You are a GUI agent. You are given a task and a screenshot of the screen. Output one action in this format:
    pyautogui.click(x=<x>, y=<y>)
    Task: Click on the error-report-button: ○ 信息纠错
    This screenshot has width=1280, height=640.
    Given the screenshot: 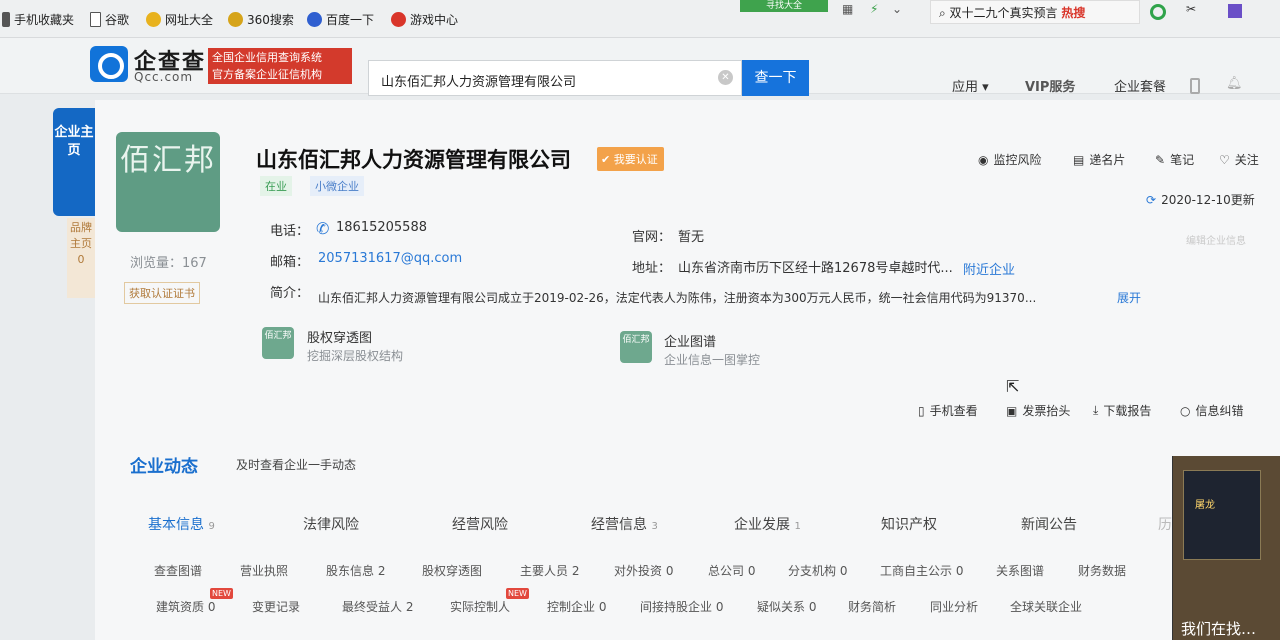 What is the action you would take?
    pyautogui.click(x=1212, y=410)
    